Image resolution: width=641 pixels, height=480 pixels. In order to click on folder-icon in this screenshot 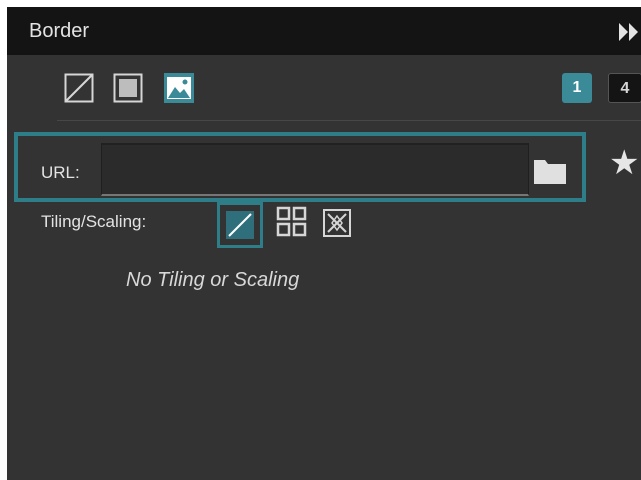, I will do `click(550, 170)`.